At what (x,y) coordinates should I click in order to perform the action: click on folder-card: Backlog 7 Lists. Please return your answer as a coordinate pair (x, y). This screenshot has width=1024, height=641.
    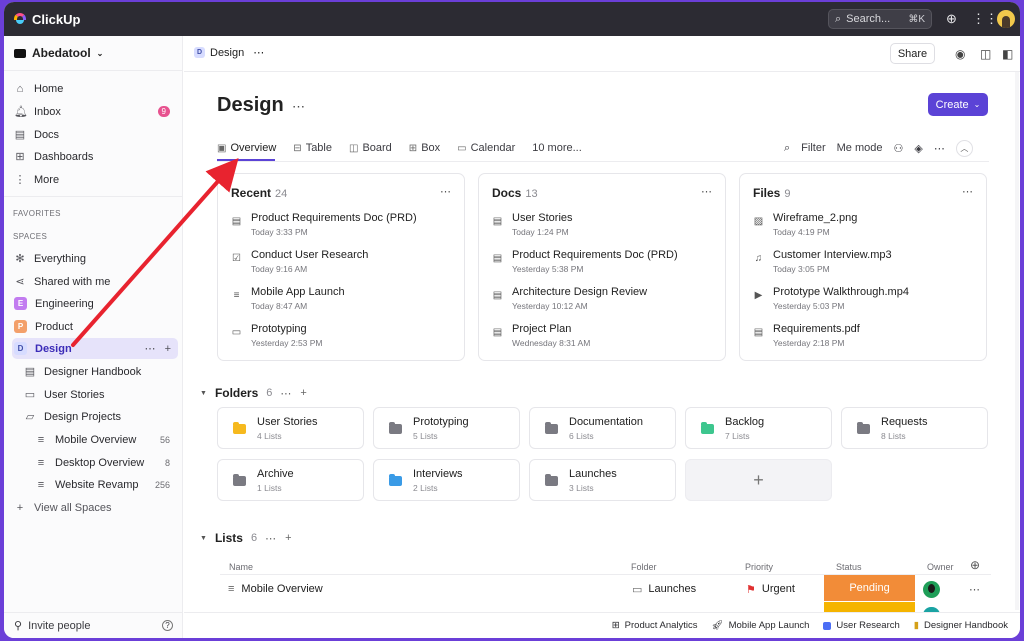
    Looking at the image, I should click on (758, 428).